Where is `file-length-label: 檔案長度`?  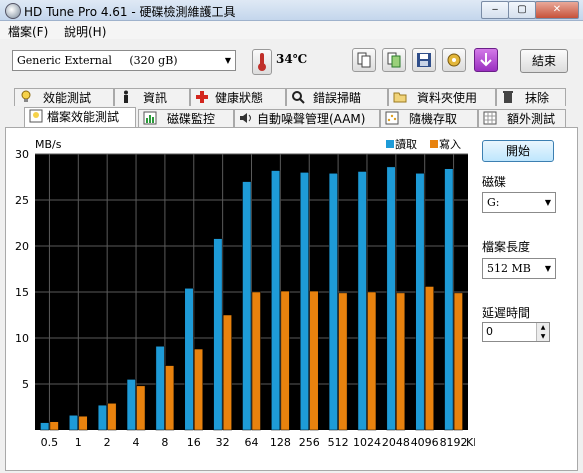
file-length-label: 檔案長度 is located at coordinates (506, 247).